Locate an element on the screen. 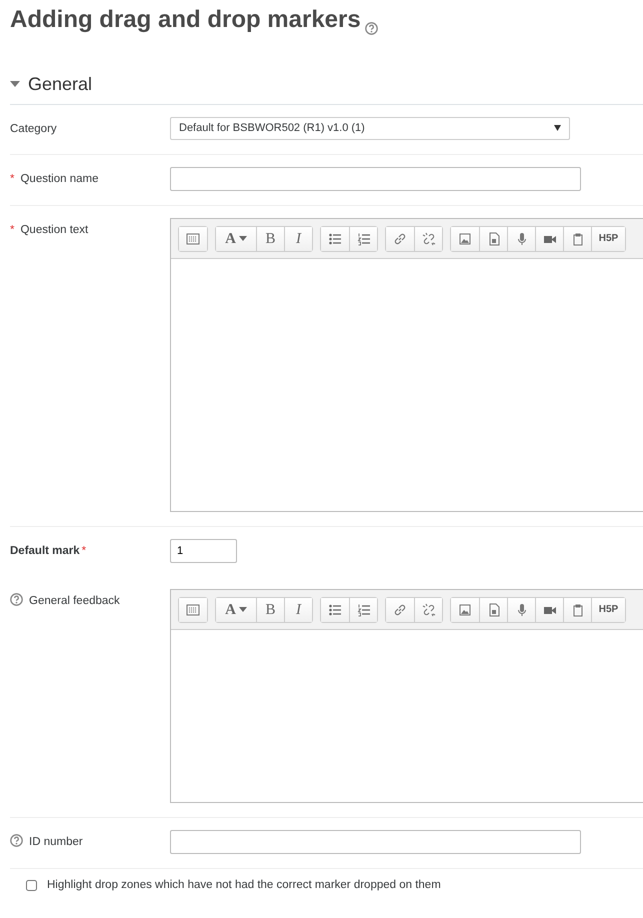 The width and height of the screenshot is (643, 918). field-label: Default mark is located at coordinates (45, 551).